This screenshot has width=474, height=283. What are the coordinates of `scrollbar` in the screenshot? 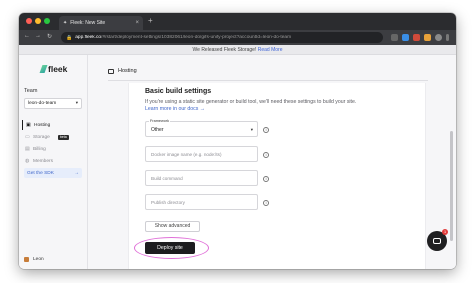 It's located at (451, 186).